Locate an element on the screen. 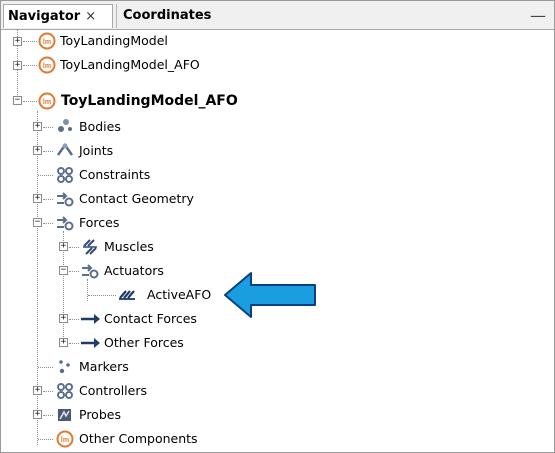 This screenshot has height=453, width=555. tree-label: Joints is located at coordinates (96, 150).